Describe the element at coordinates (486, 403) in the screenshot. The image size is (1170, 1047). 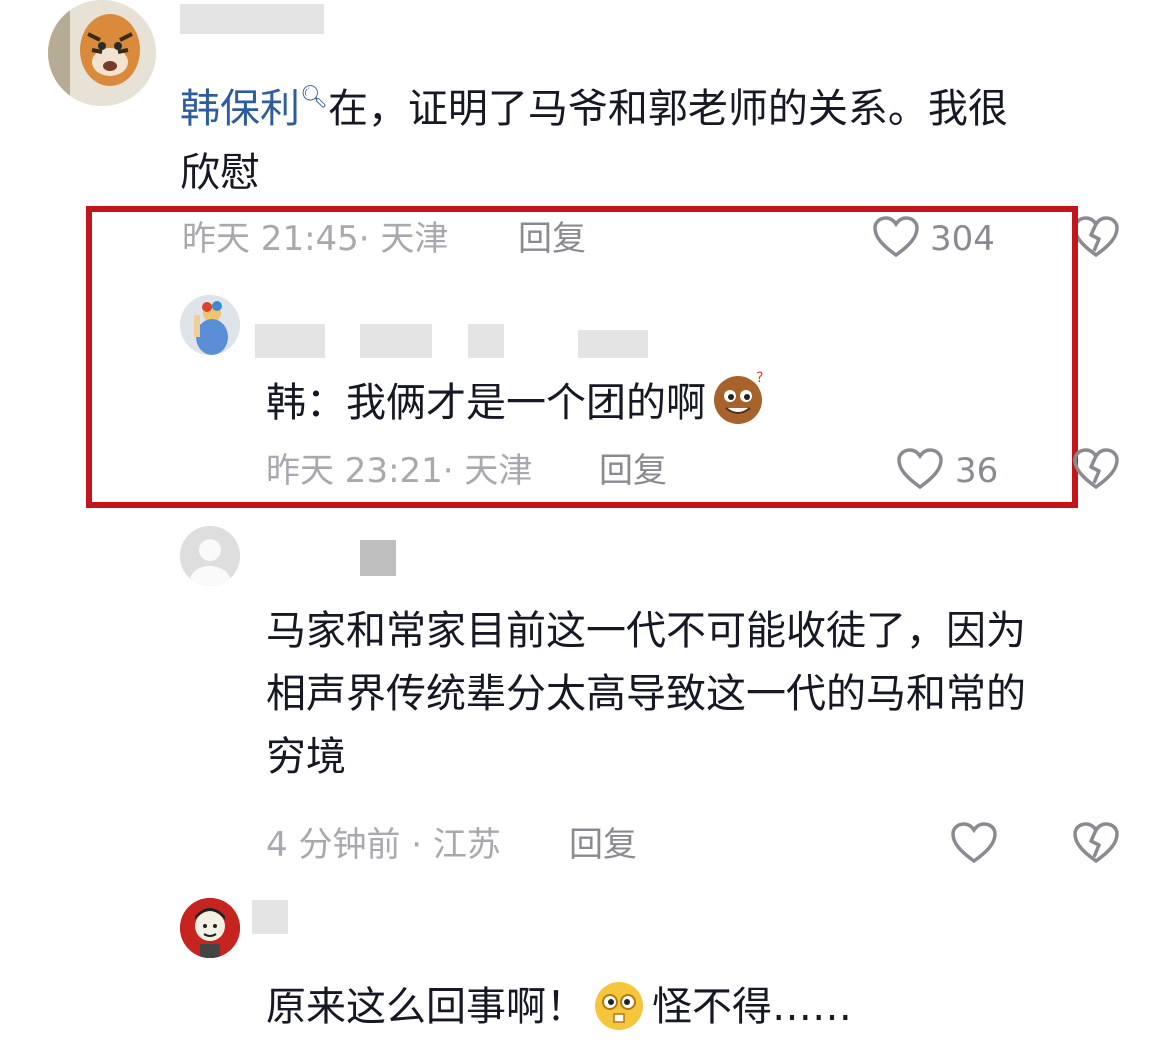
I see `reply-text-content: 韩：我俩才是一个团的啊` at that location.